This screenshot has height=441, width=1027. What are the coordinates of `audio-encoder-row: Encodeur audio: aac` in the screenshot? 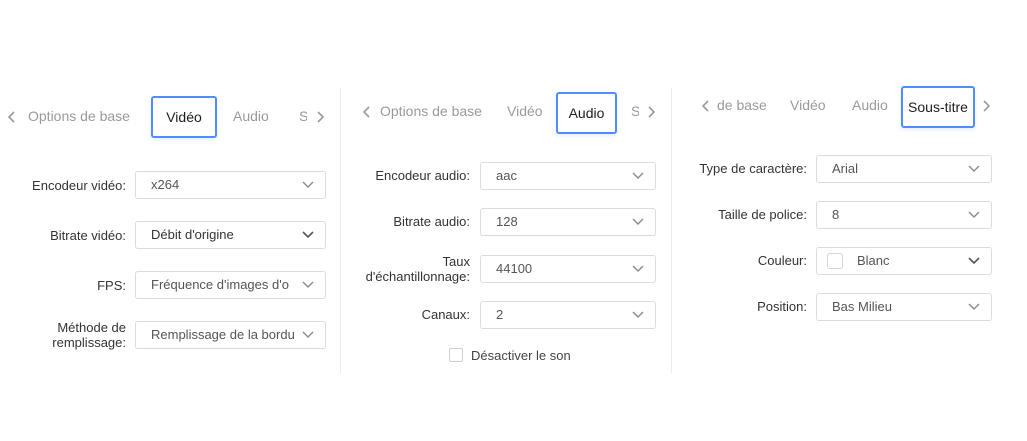 It's located at (506, 177).